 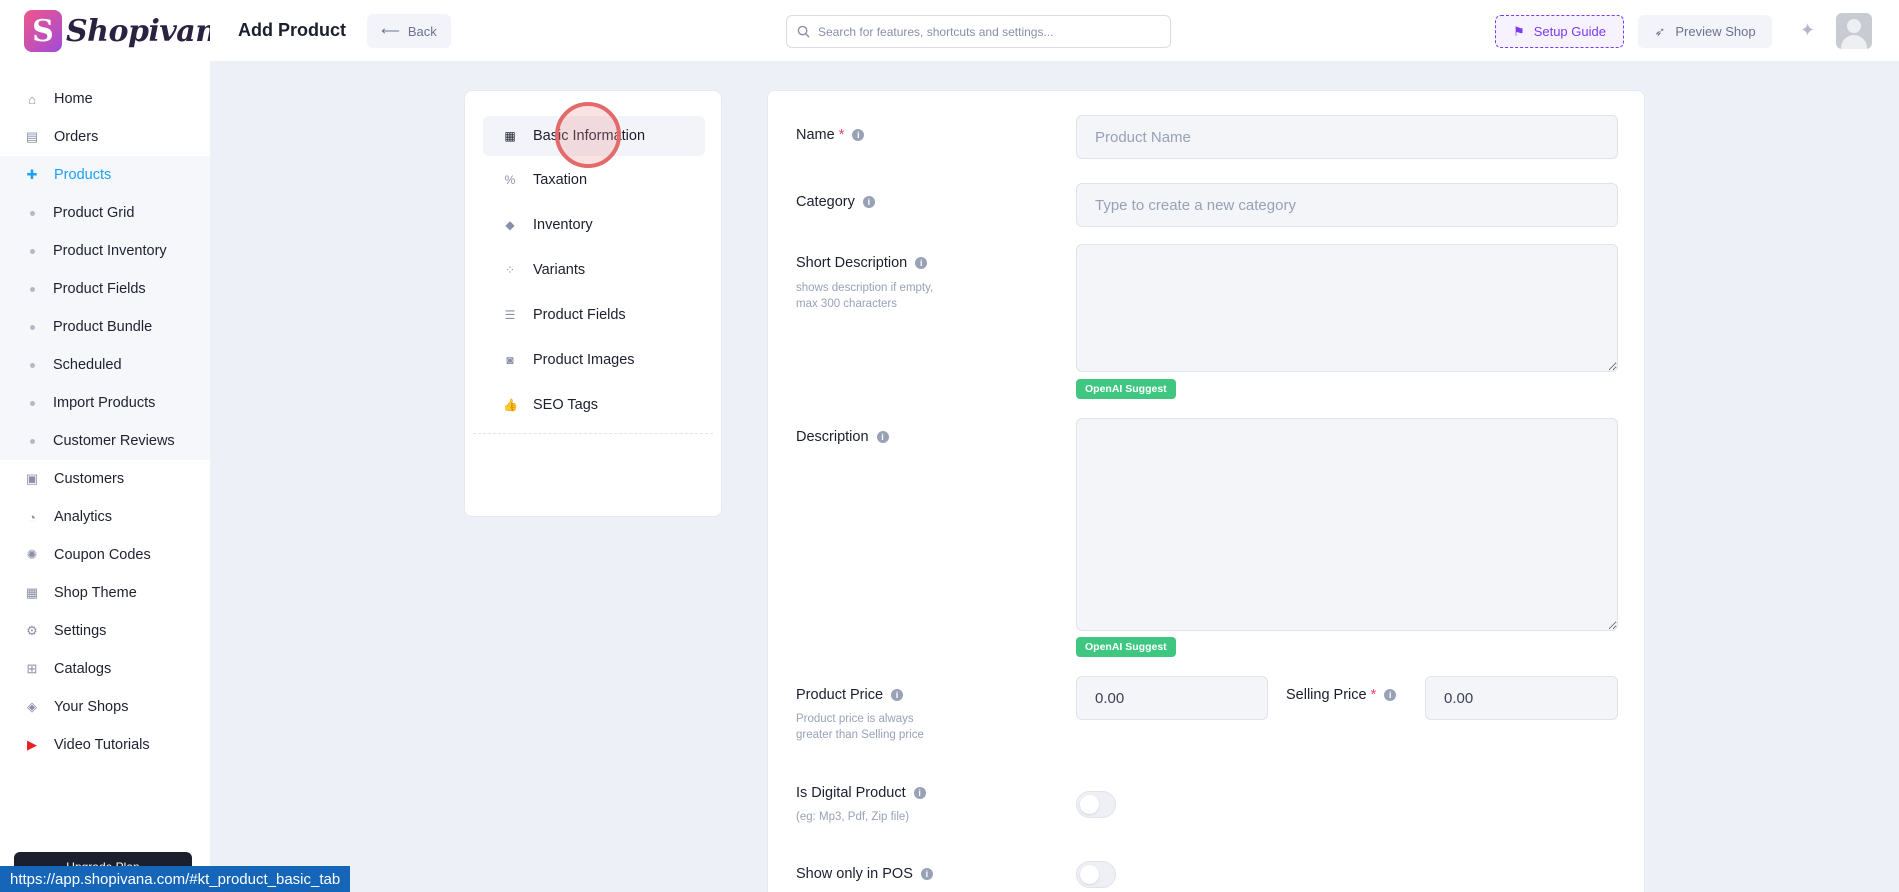 What do you see at coordinates (32, 554) in the screenshot?
I see `percent-badge-icon: ✺` at bounding box center [32, 554].